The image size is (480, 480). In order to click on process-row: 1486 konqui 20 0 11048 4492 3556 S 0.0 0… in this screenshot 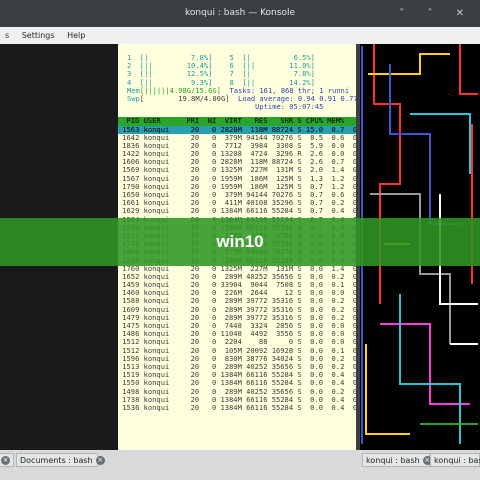, I will do `click(237, 334)`.